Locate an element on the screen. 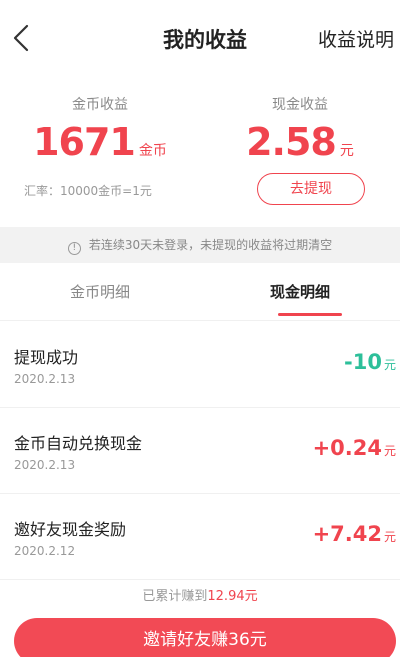 This screenshot has width=400, height=657. detail-tabs: 金币明细 现金明细 is located at coordinates (200, 292).